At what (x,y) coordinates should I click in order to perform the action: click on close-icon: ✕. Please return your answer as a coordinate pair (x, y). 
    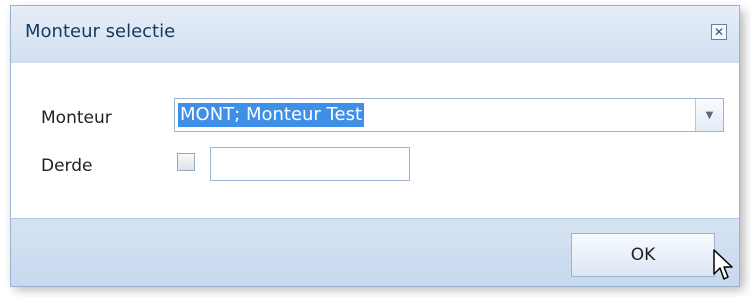
    Looking at the image, I should click on (719, 32).